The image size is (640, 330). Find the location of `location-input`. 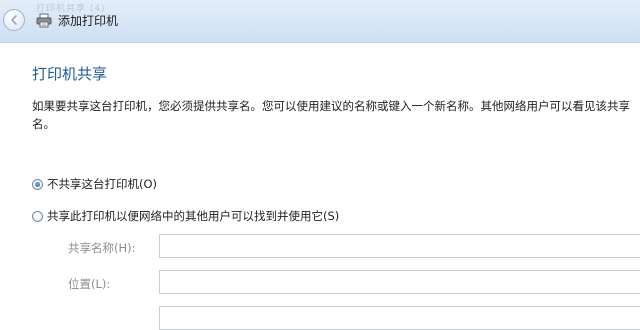

location-input is located at coordinates (399, 282).